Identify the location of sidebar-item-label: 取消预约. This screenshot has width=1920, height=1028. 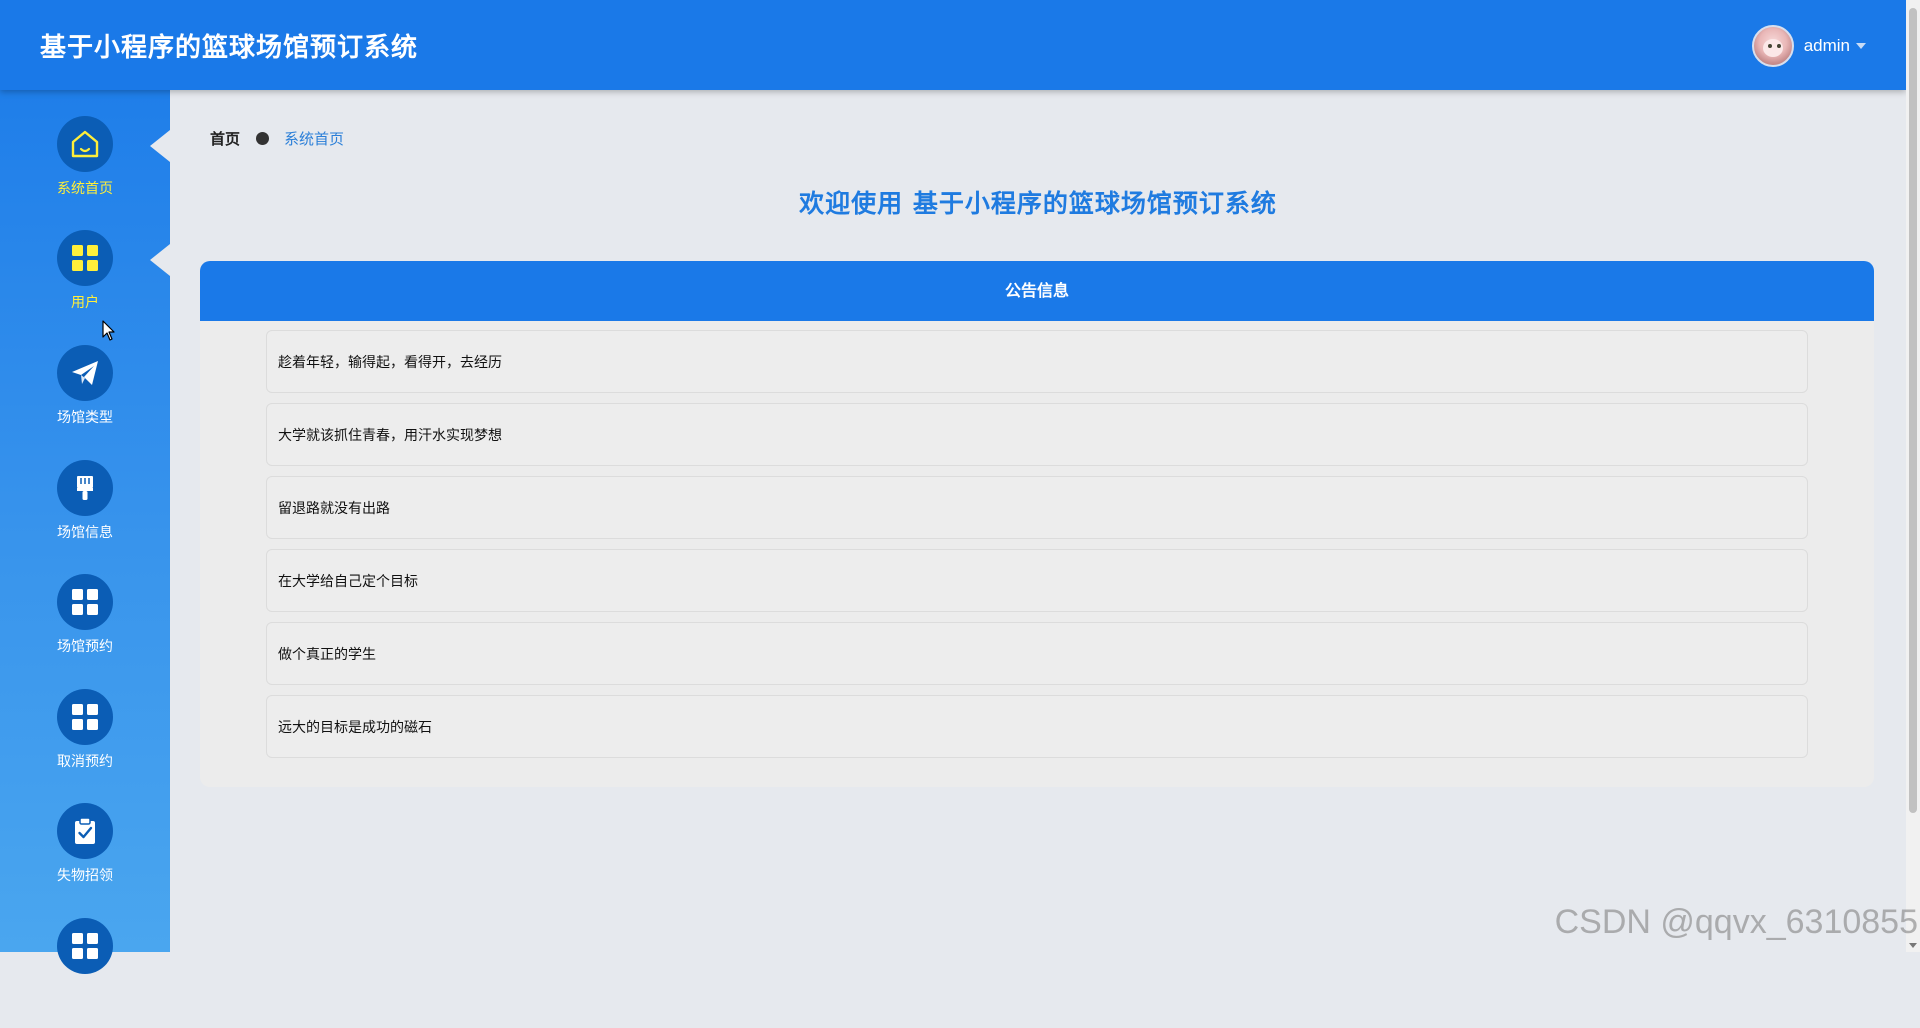
(85, 761).